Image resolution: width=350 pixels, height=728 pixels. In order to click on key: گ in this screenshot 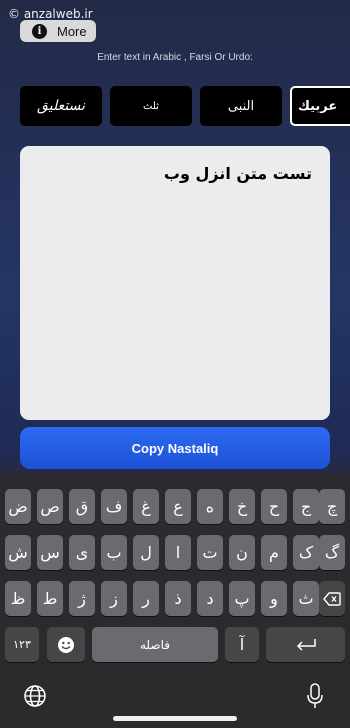, I will do `click(332, 552)`.